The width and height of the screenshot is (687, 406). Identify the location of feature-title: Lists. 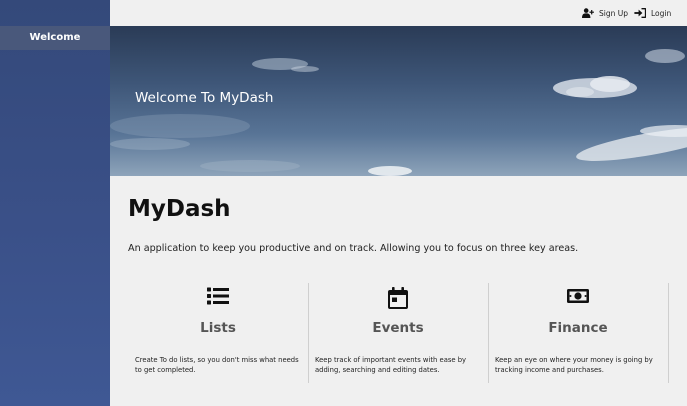
(218, 328).